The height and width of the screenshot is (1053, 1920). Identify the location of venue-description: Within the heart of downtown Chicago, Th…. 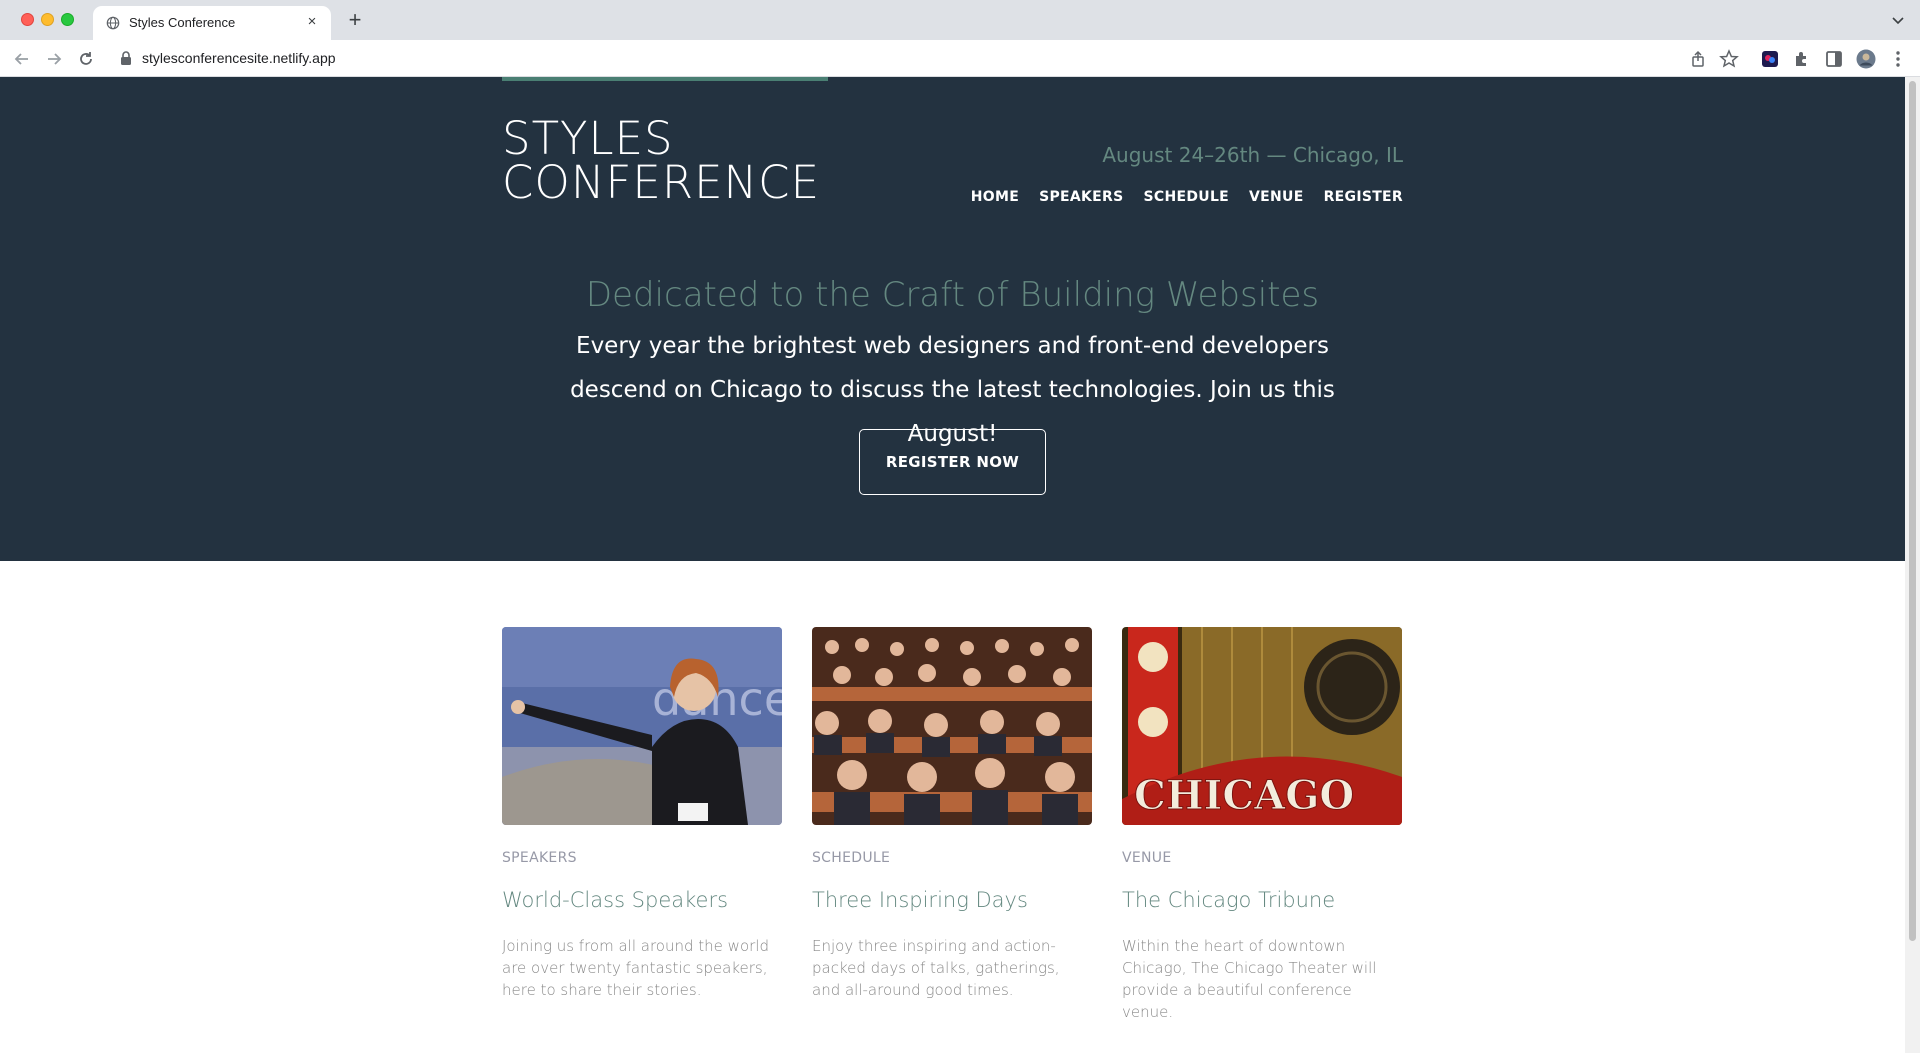
(1249, 979).